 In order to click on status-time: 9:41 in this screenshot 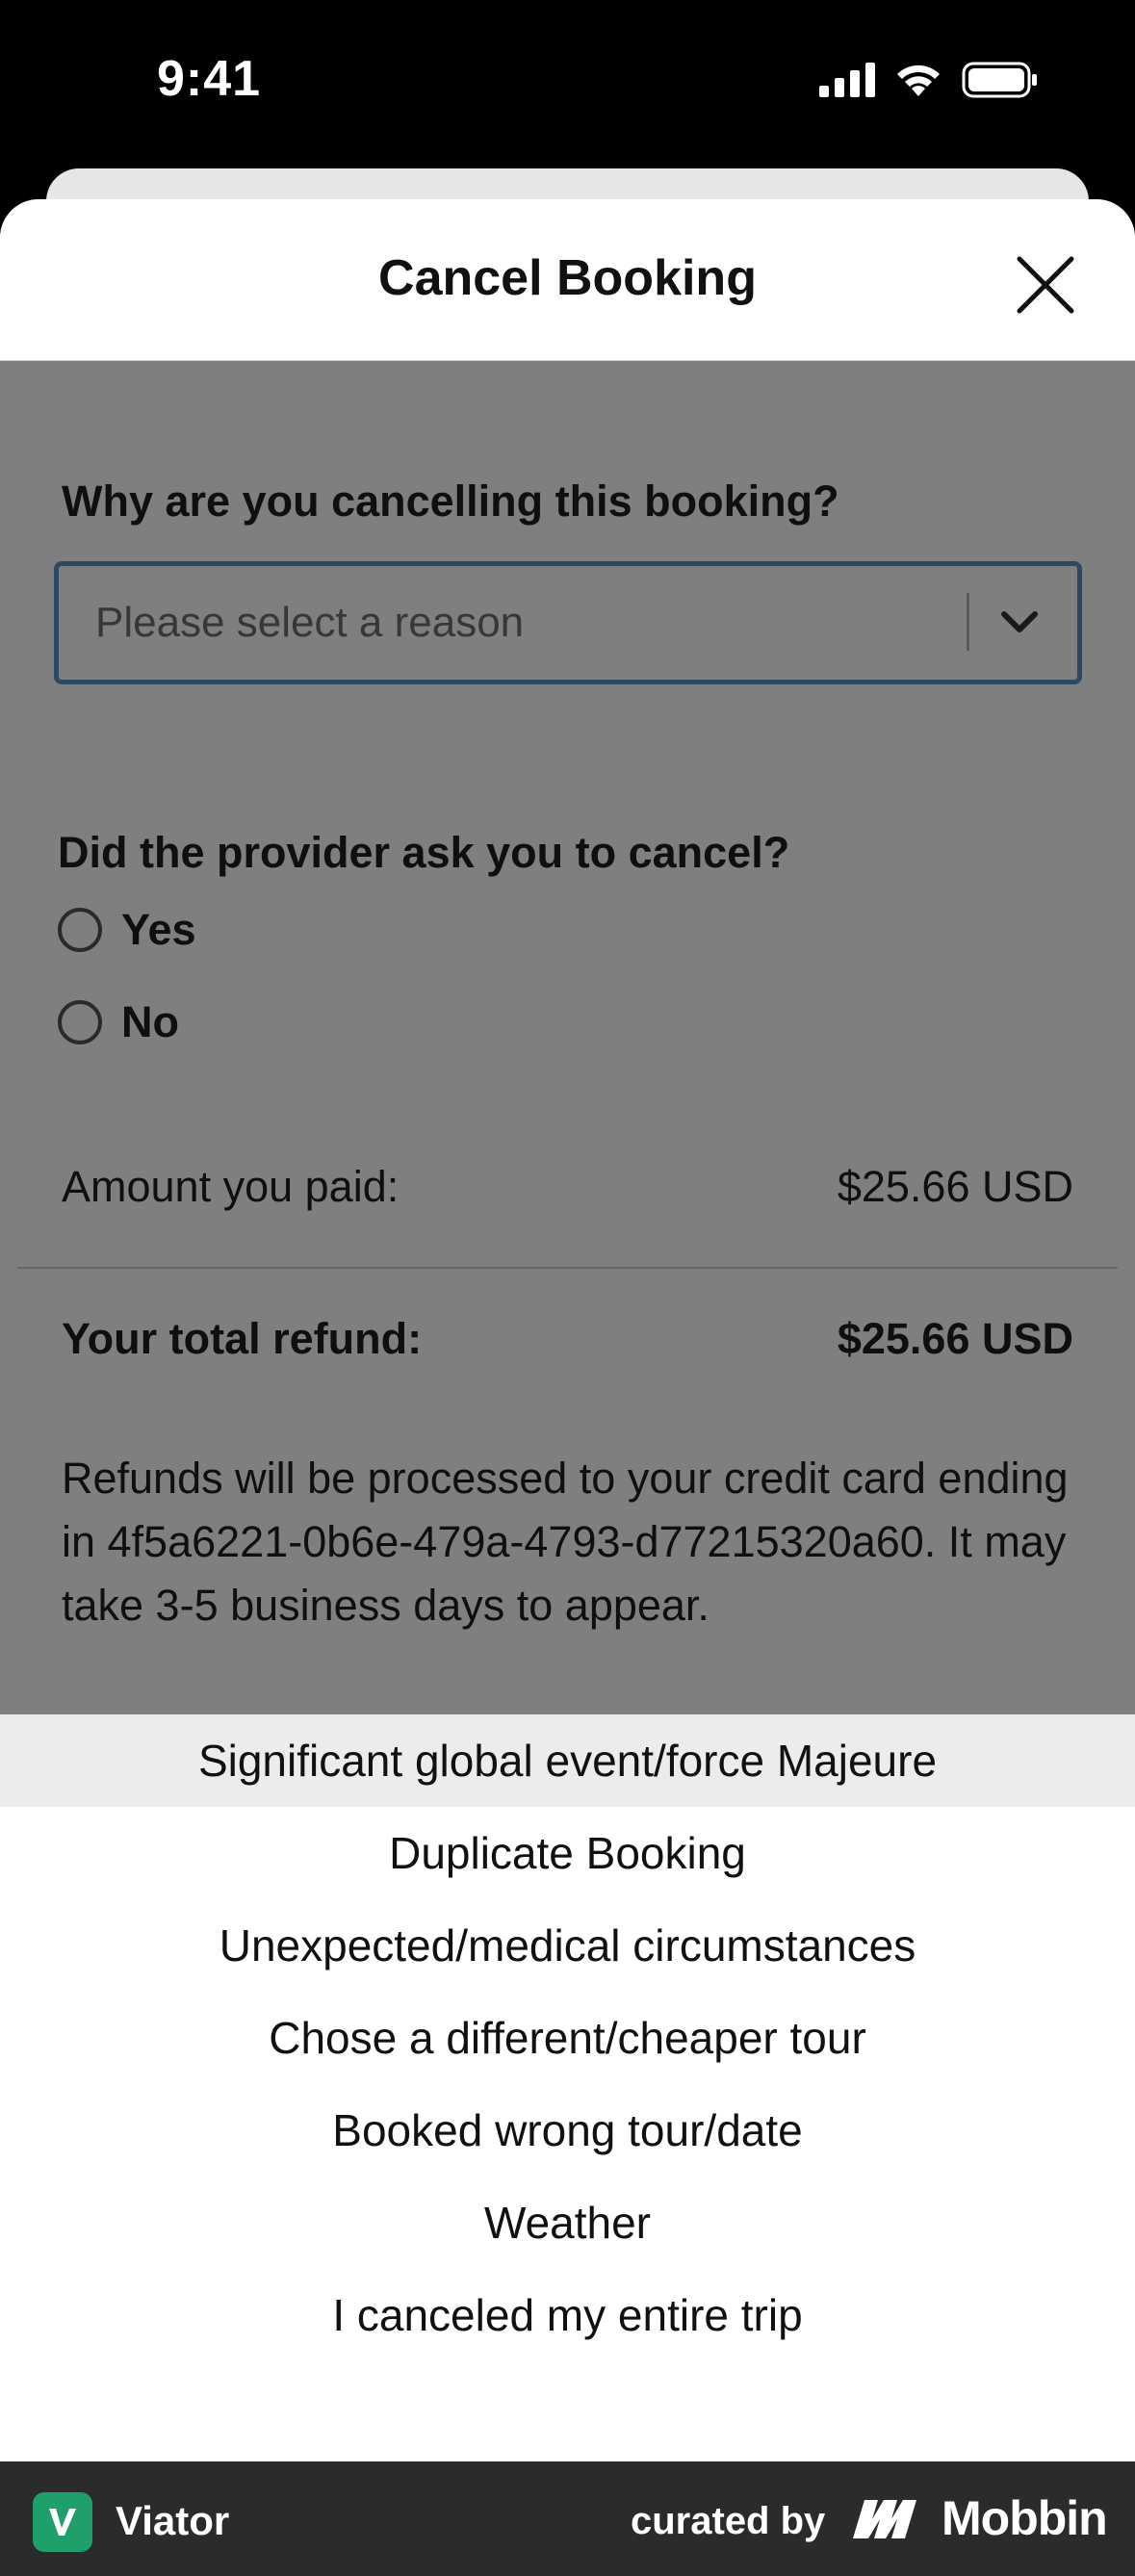, I will do `click(209, 79)`.